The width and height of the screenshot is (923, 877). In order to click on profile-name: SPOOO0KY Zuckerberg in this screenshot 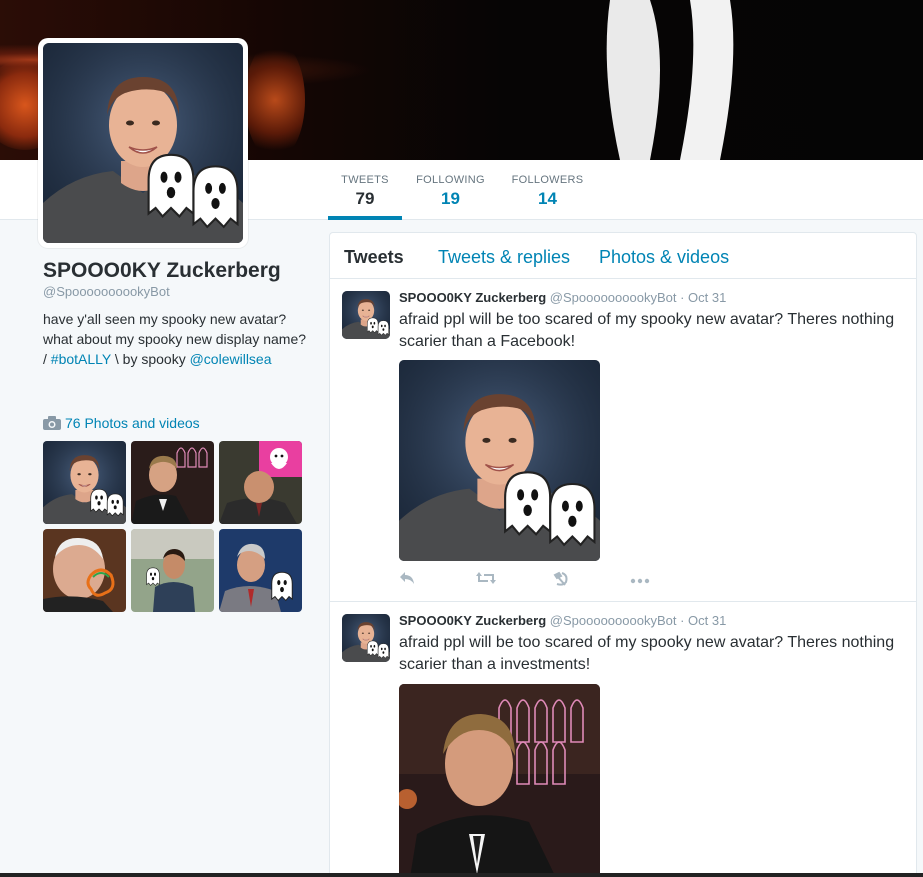, I will do `click(162, 270)`.